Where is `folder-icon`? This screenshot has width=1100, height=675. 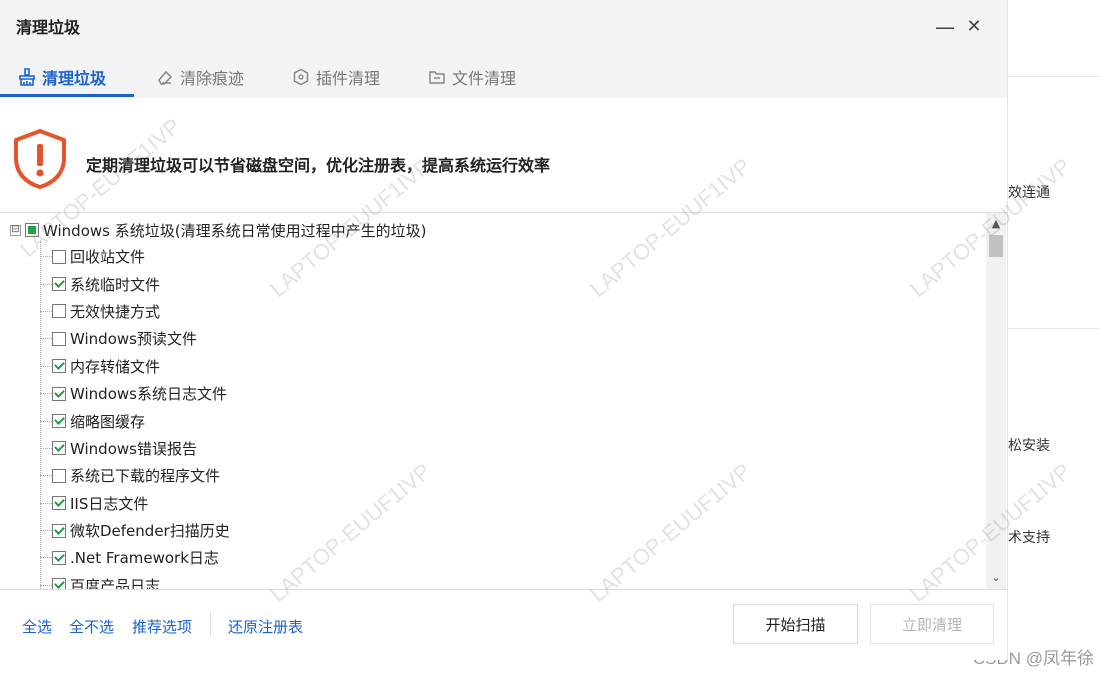 folder-icon is located at coordinates (437, 77).